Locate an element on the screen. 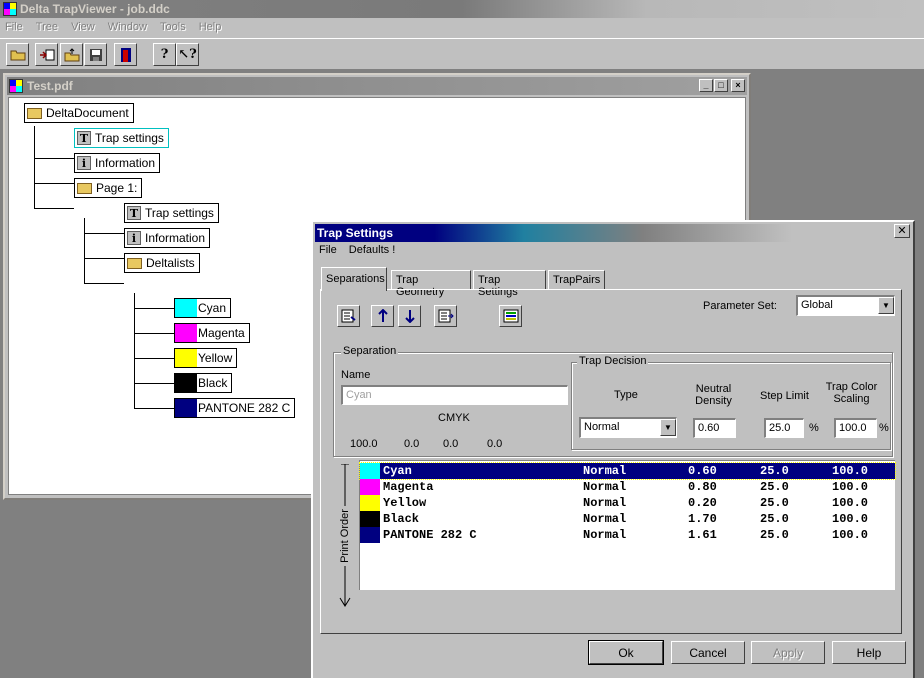 This screenshot has width=924, height=678. tree-node-page-1: Page 1: is located at coordinates (108, 188).